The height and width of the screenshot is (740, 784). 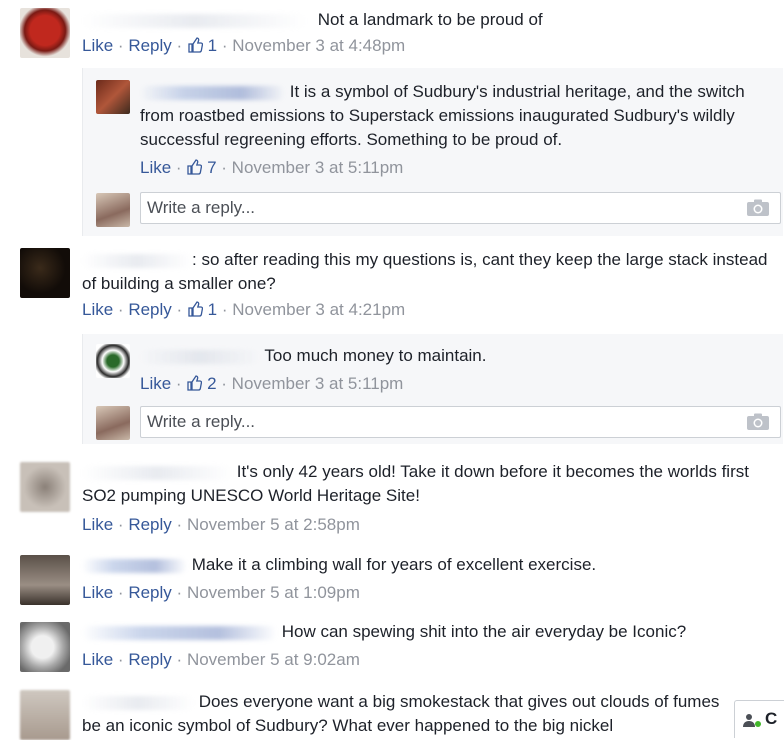 I want to click on like-count: 2, so click(x=211, y=383).